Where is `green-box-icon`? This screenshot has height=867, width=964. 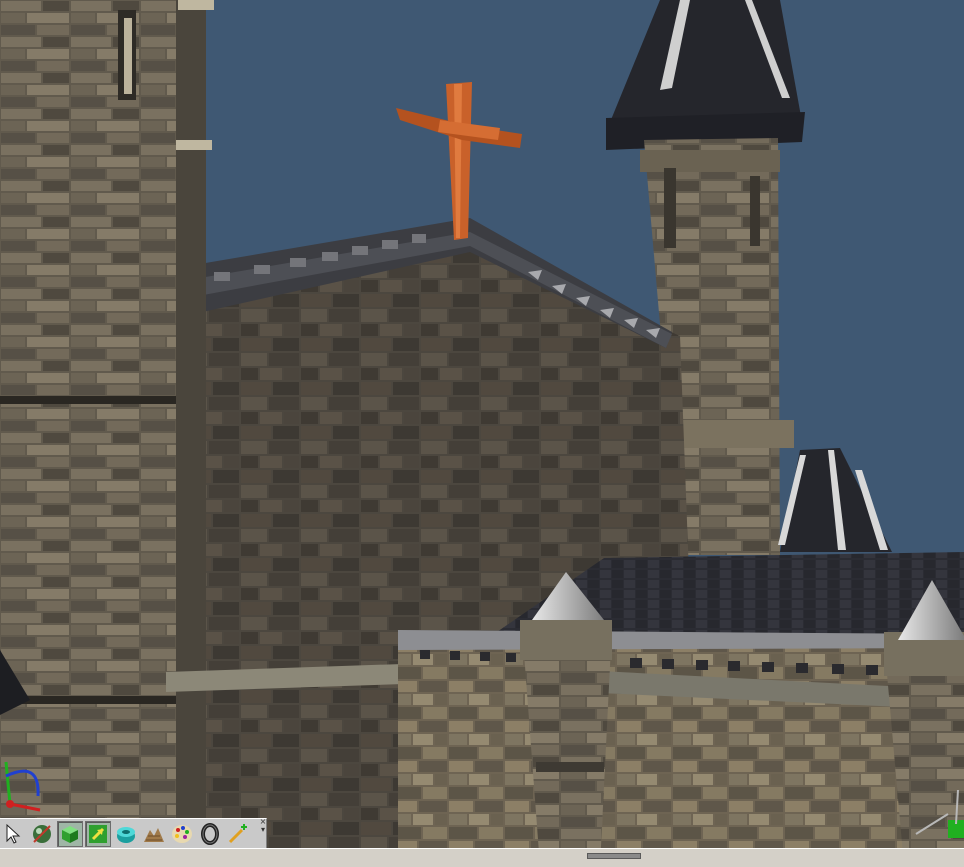
green-box-icon is located at coordinates (70, 834).